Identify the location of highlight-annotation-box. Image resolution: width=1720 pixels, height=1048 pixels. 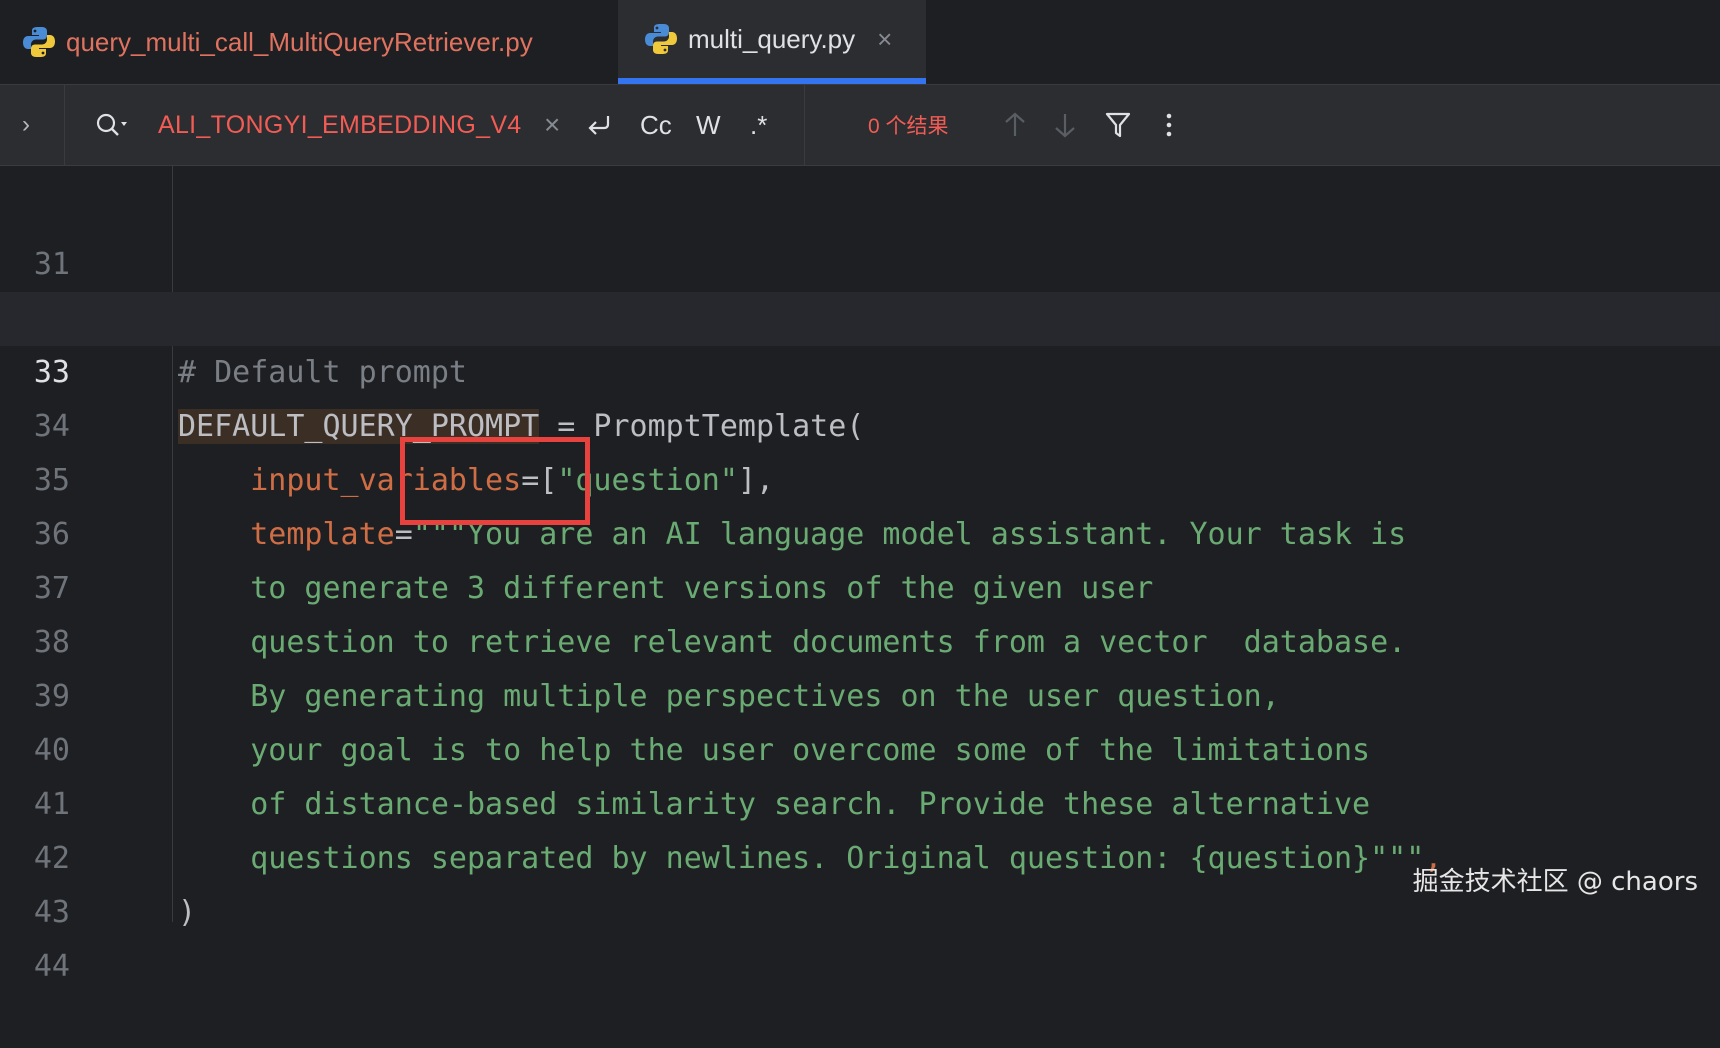
(495, 481).